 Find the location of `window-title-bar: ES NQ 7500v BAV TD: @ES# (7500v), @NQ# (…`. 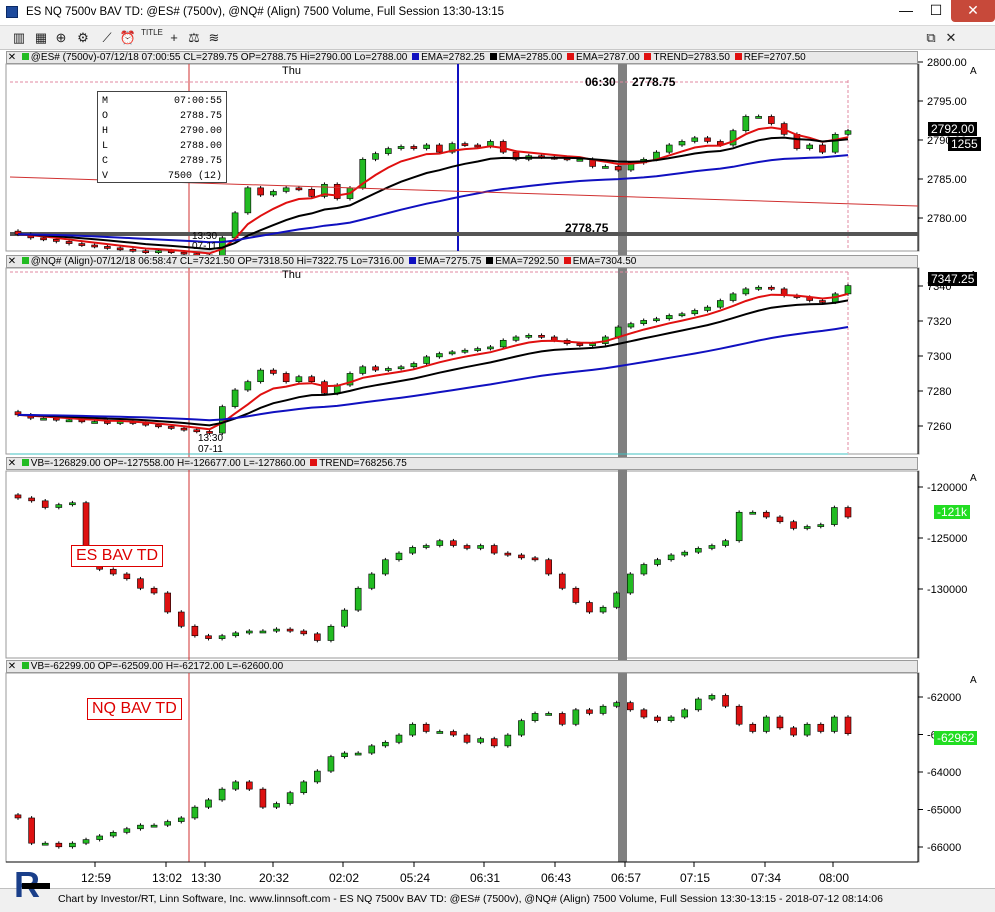

window-title-bar: ES NQ 7500v BAV TD: @ES# (7500v), @NQ# (… is located at coordinates (497, 13).